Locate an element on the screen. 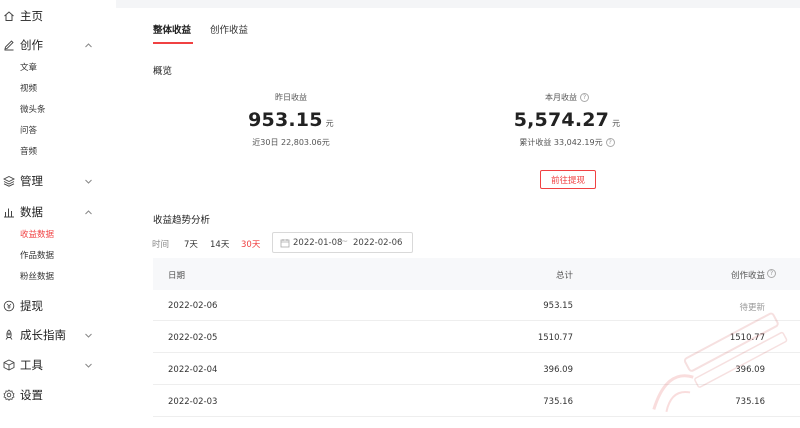 The height and width of the screenshot is (428, 800). cell-creation: 735.16 is located at coordinates (750, 402).